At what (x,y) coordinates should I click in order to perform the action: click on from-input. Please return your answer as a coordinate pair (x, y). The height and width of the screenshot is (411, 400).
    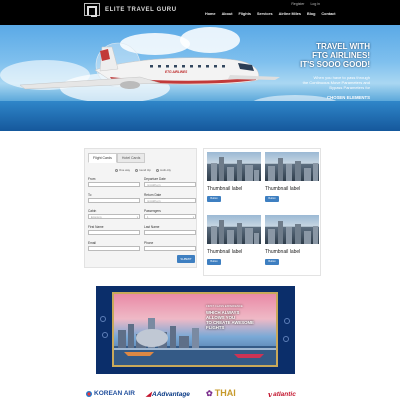
    Looking at the image, I should click on (114, 184).